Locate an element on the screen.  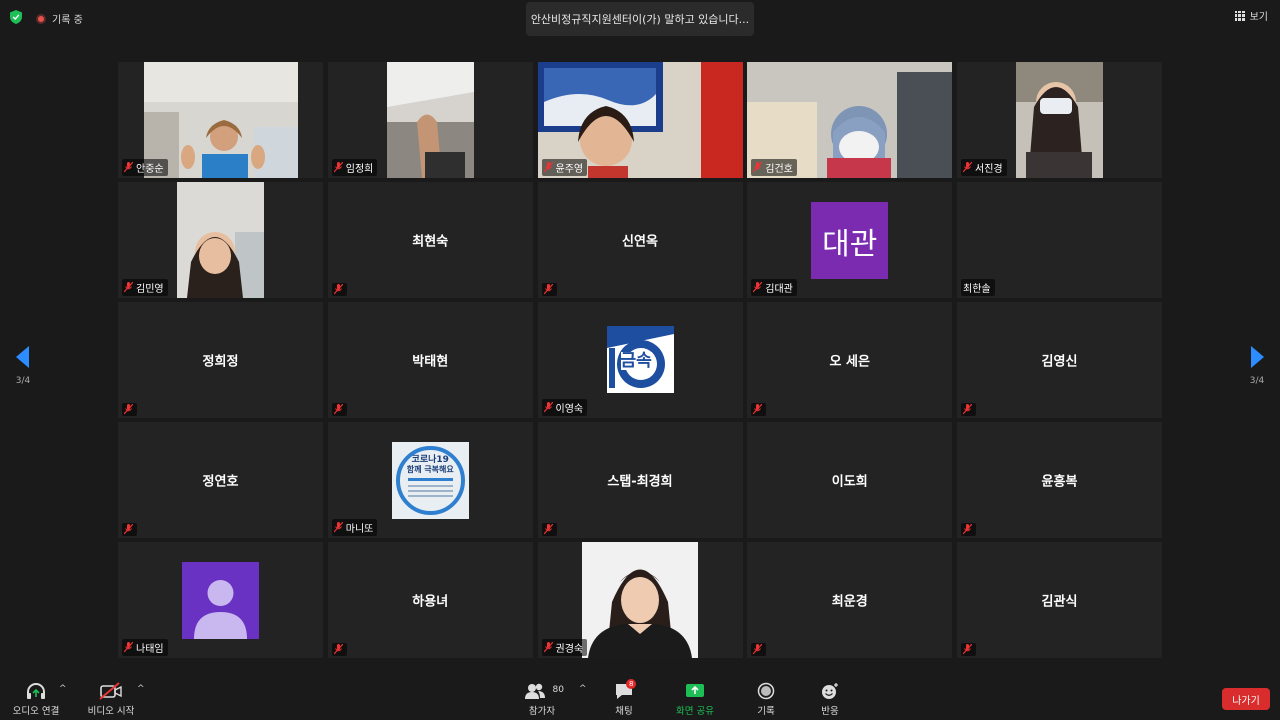
covid-poster: 코로나19 함께 극복해요 is located at coordinates (430, 480).